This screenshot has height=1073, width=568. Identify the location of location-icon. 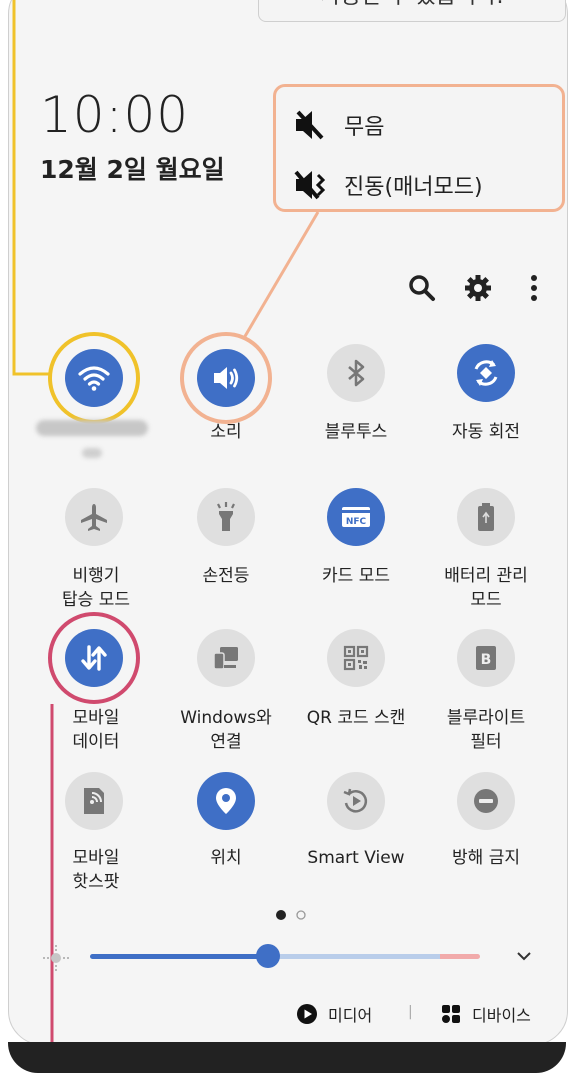
(226, 801).